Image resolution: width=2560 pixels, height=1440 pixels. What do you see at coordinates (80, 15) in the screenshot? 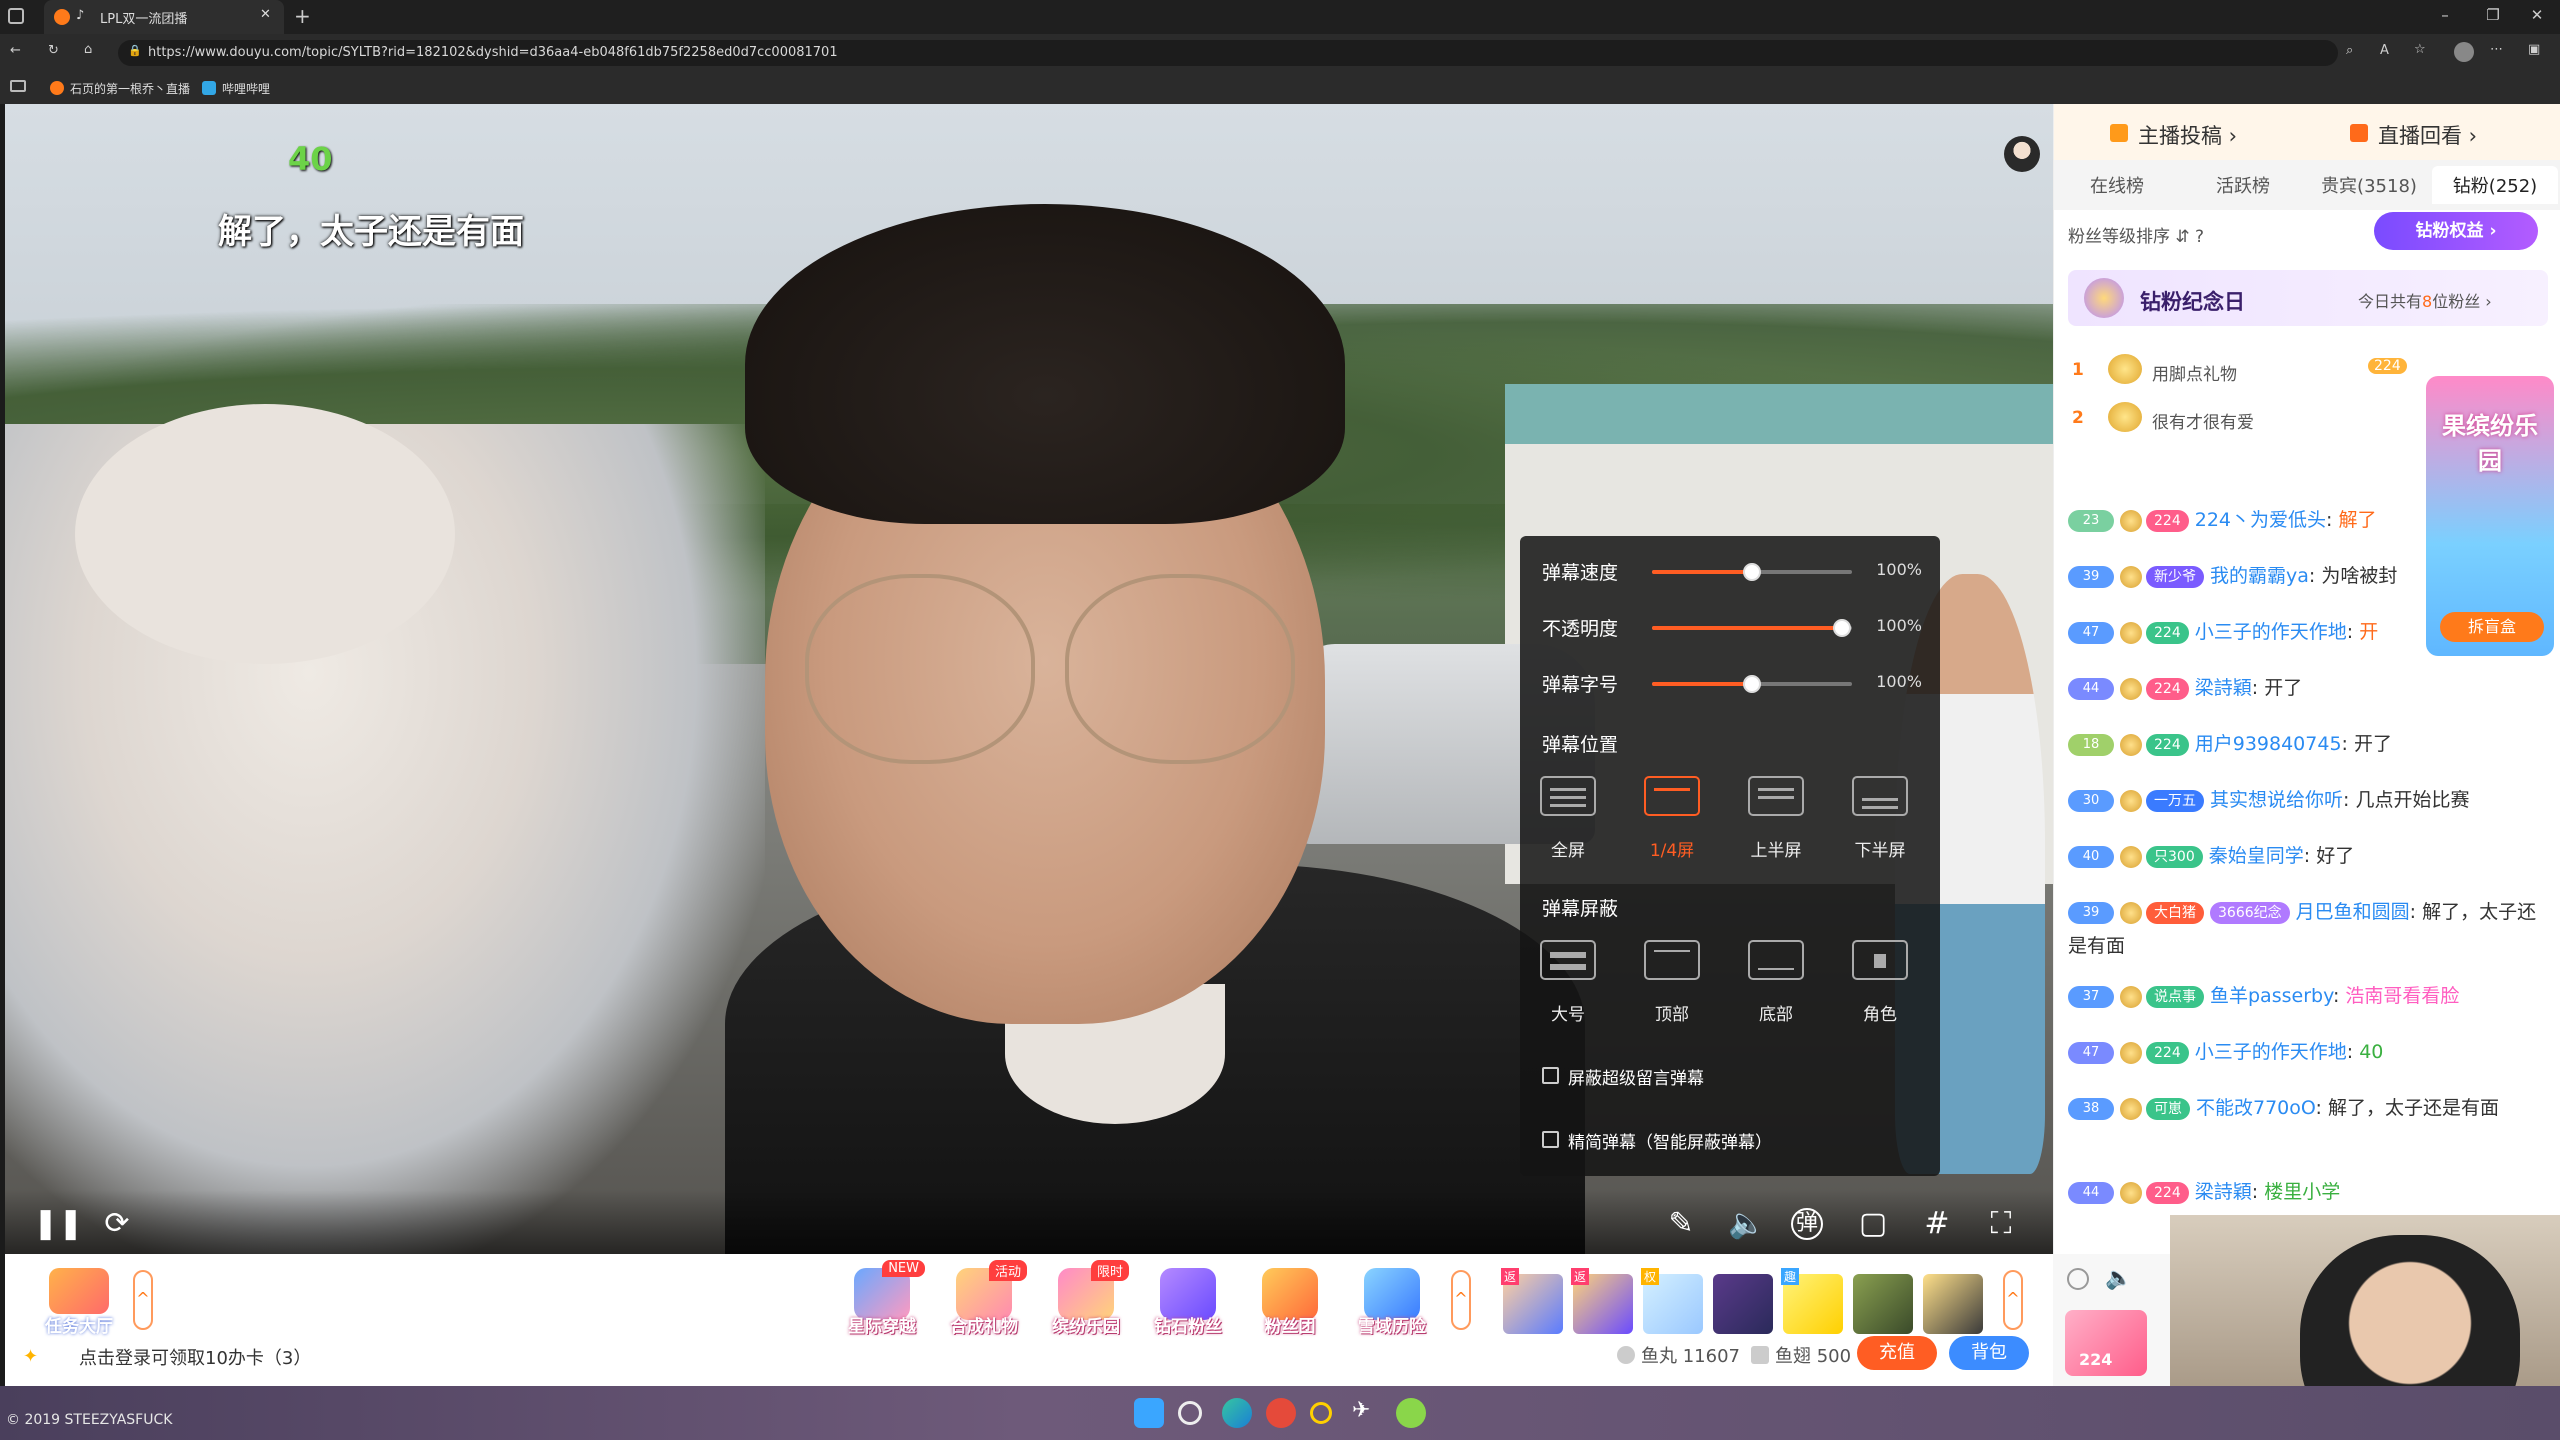
I see `audio-icon: ♪` at bounding box center [80, 15].